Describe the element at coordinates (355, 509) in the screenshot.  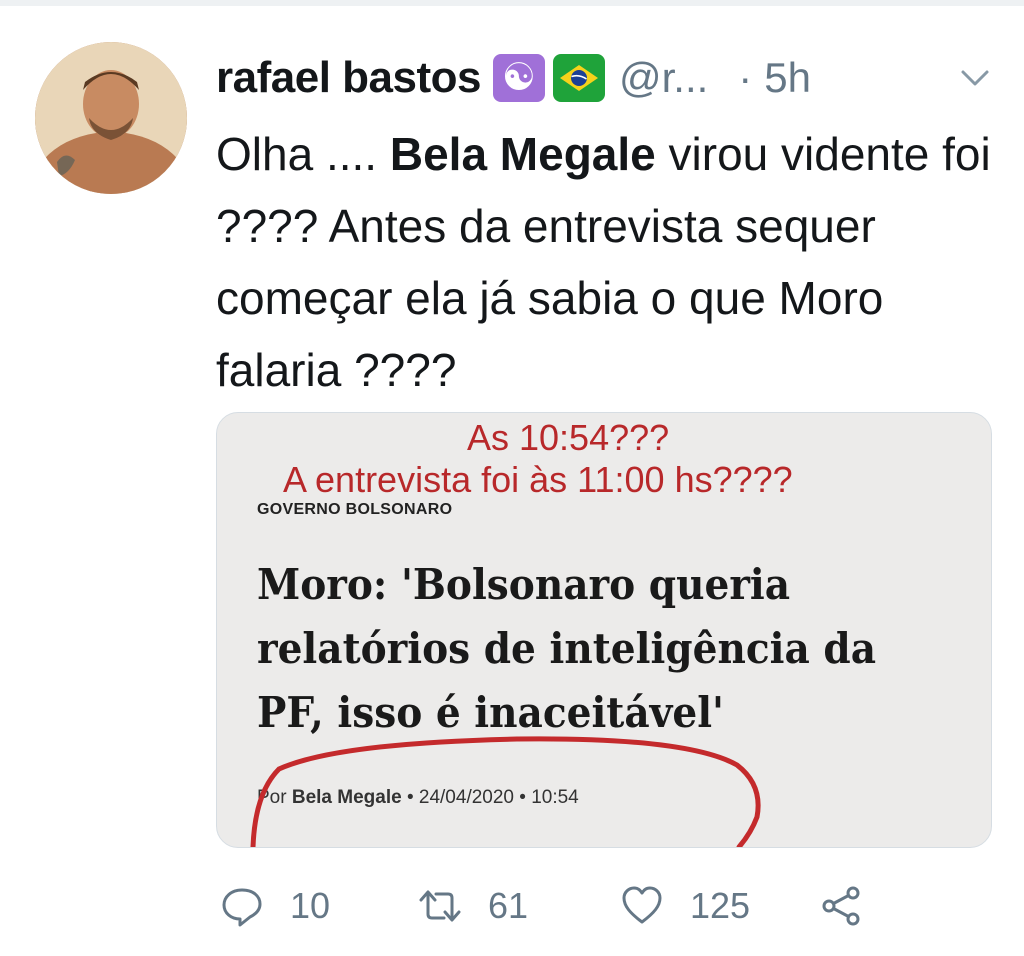
I see `article-section: GOVERNO BOLSONARO` at that location.